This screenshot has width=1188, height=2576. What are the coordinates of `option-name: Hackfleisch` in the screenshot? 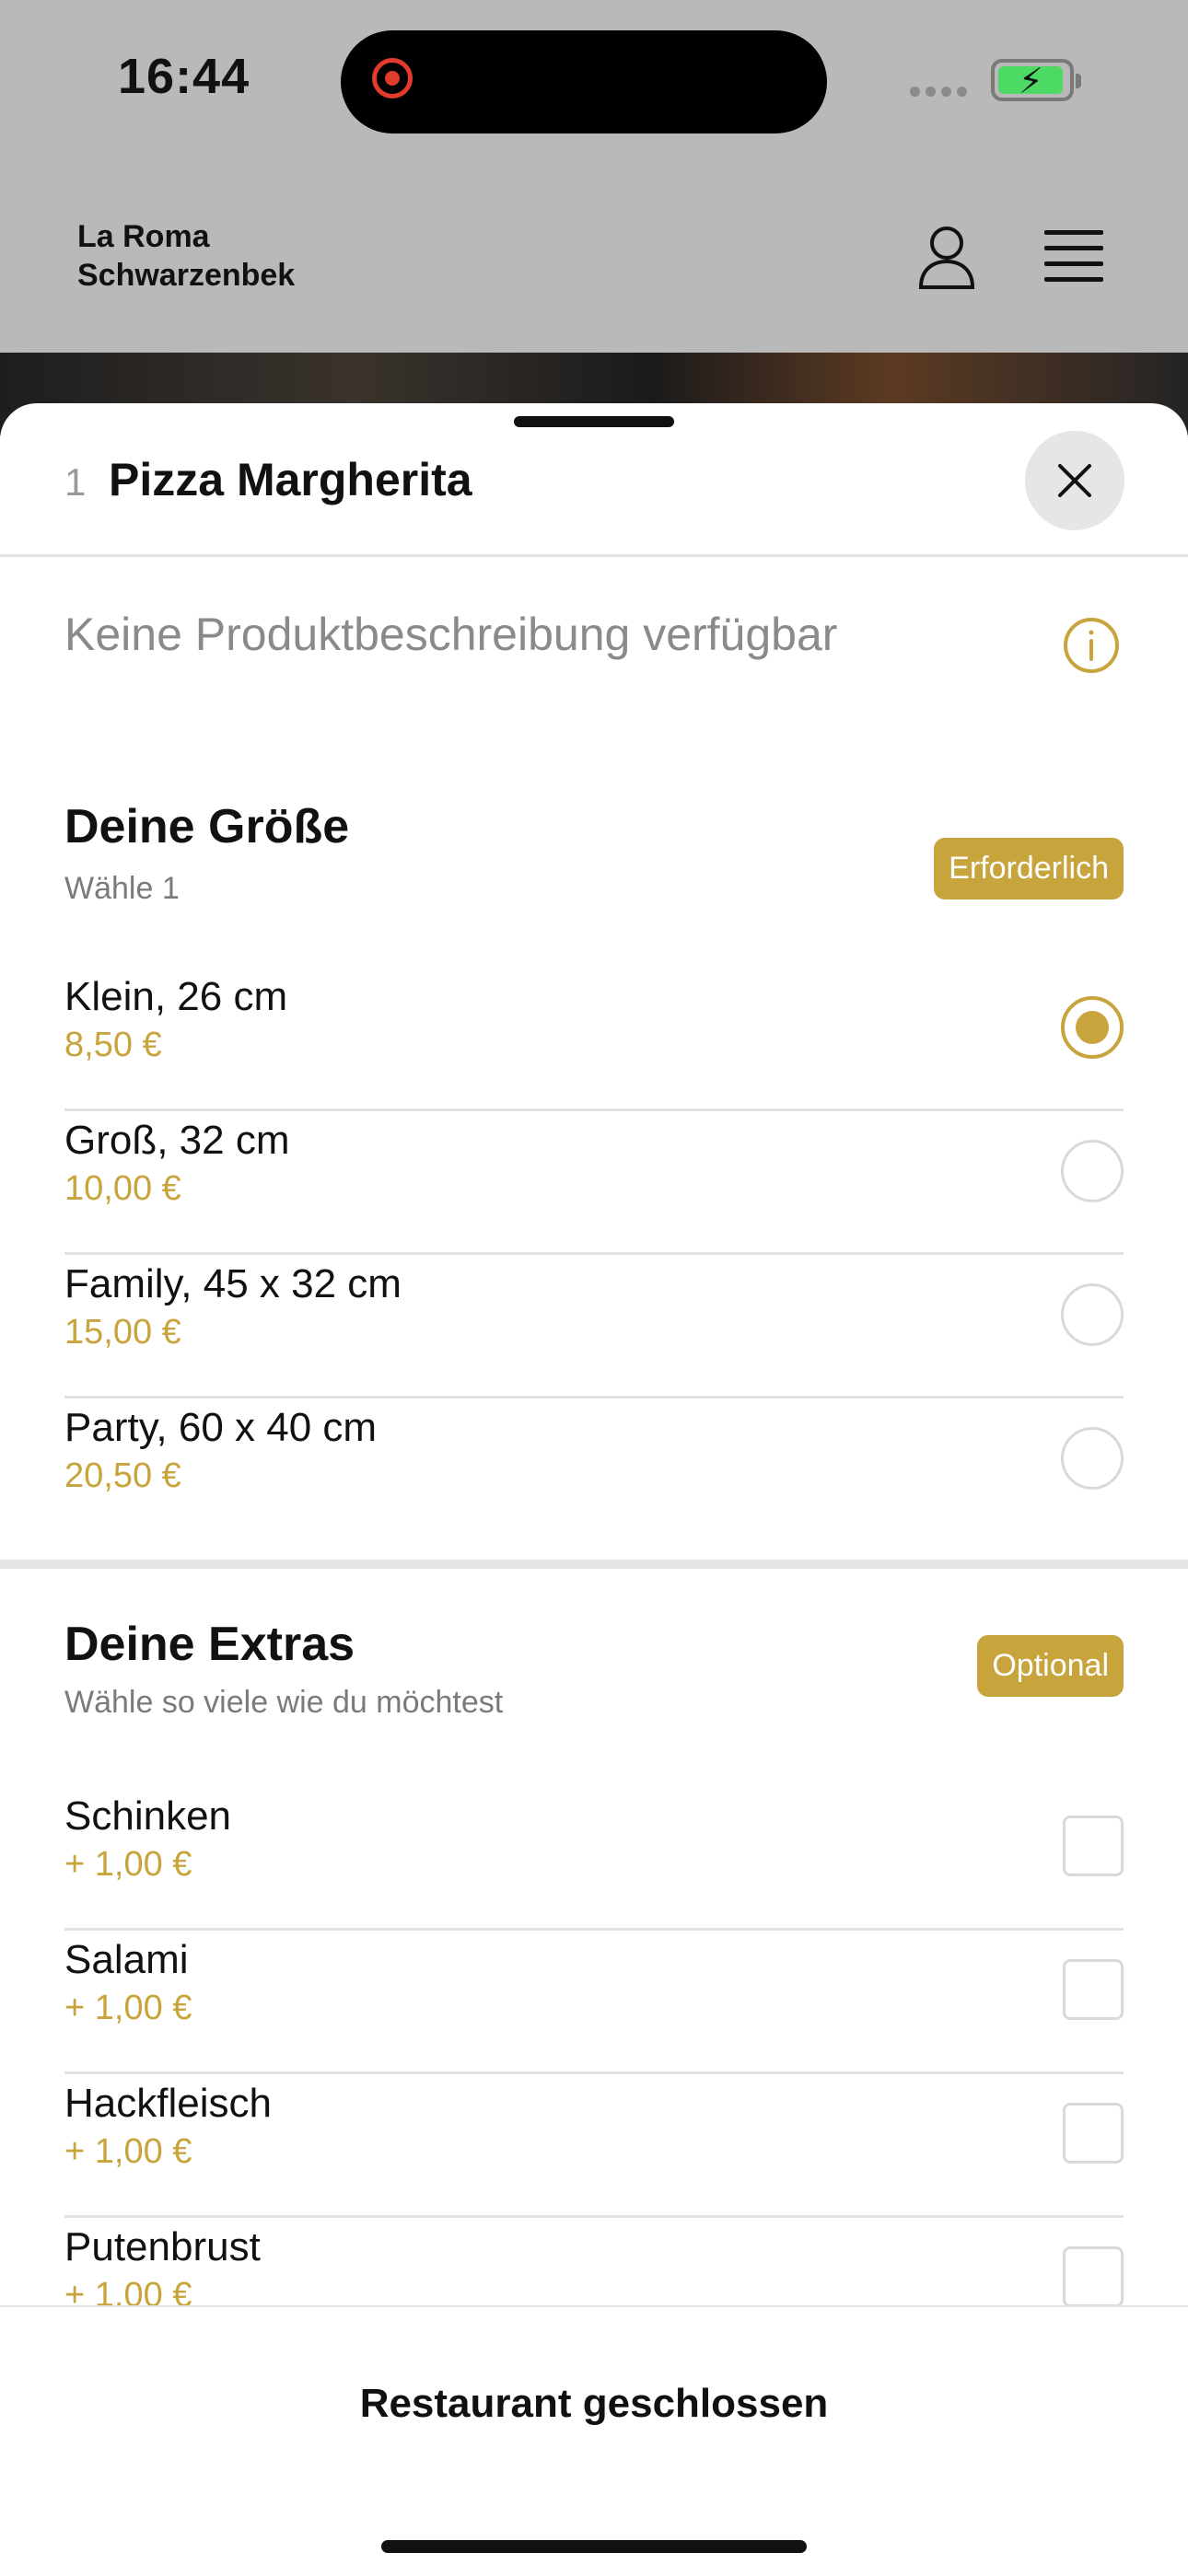 It's located at (168, 2103).